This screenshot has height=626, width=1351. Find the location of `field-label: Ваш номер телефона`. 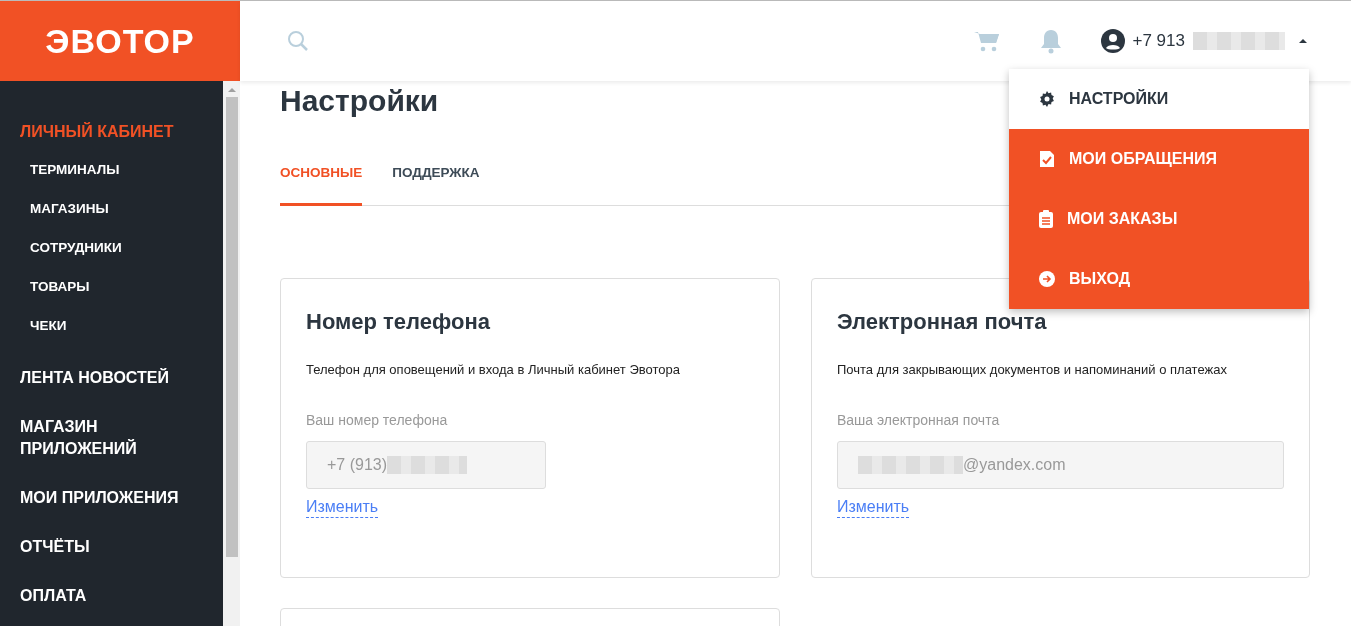

field-label: Ваш номер телефона is located at coordinates (377, 420).